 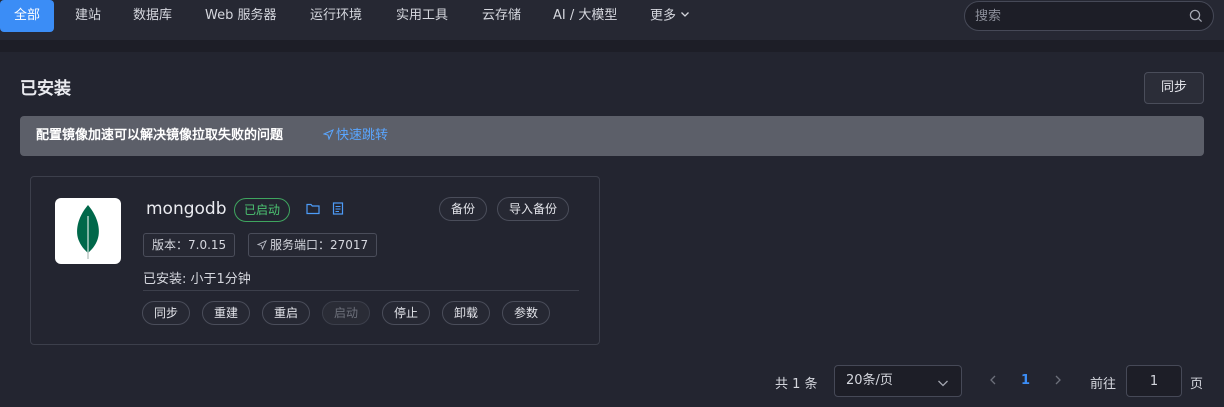 I want to click on quick-jump-link: 快速跳转, so click(x=355, y=136).